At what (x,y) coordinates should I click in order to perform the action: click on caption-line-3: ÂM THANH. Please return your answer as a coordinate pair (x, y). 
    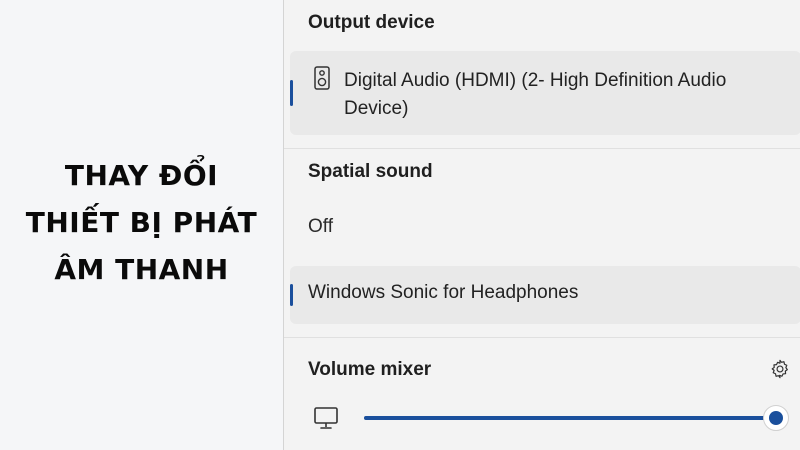
    Looking at the image, I should click on (141, 269).